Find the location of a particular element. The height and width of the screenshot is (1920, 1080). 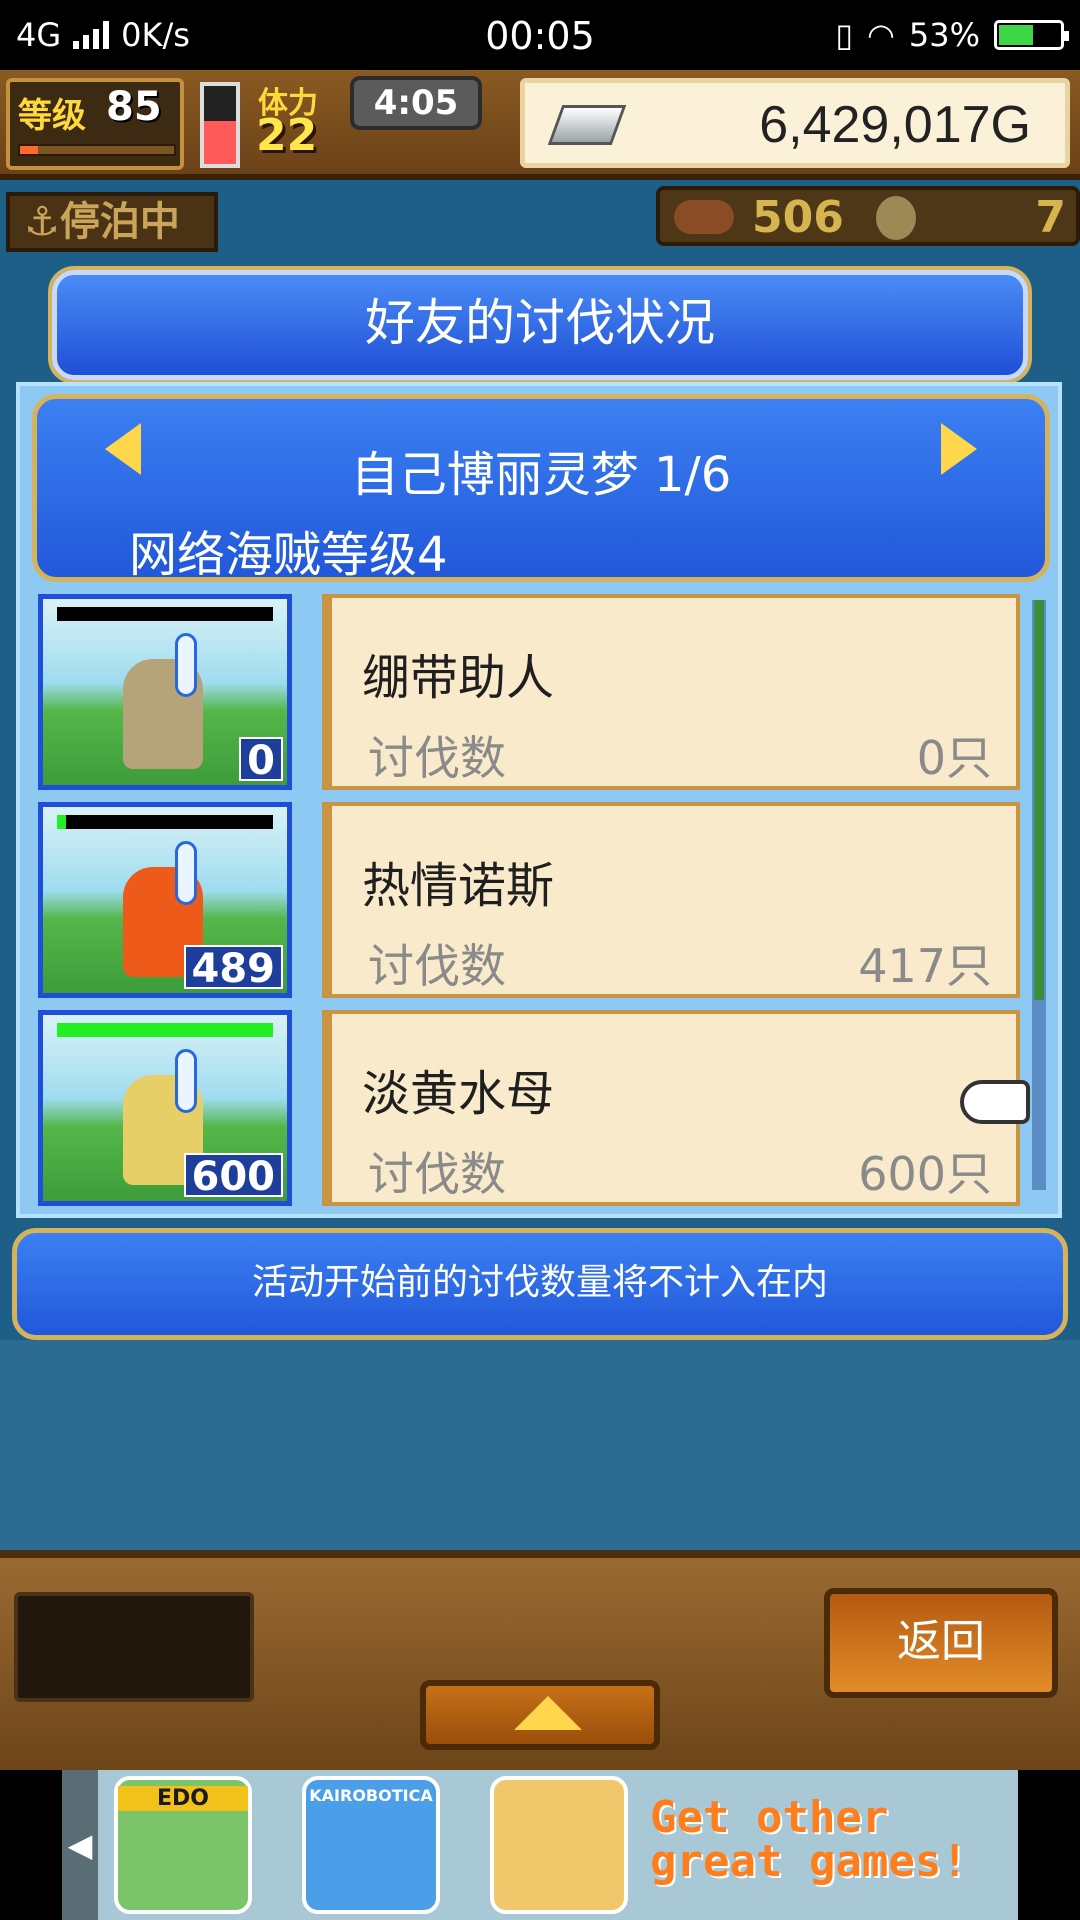

money-amount: 6,429,017G is located at coordinates (895, 125).